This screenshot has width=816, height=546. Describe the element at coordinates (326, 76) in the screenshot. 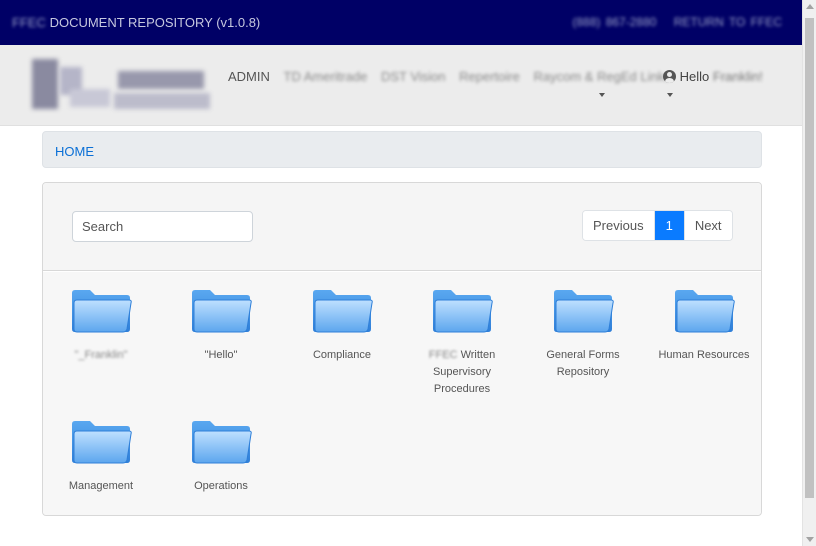

I see `nav-td-ameritrade: TD Ameritrade` at that location.